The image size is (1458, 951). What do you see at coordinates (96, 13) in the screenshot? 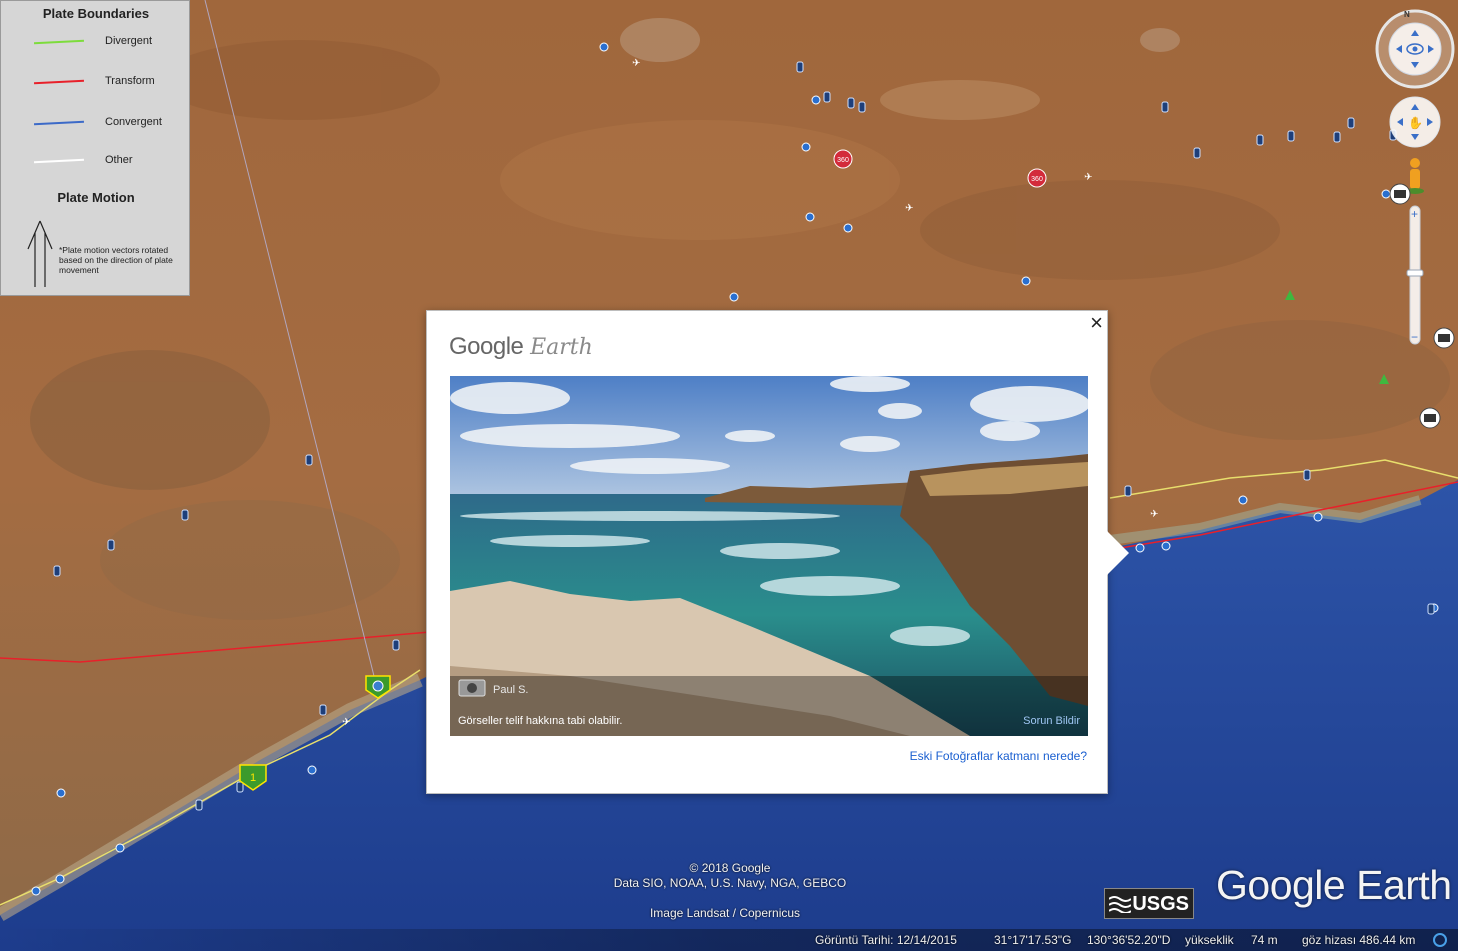
I see `legend-title: Plate Boundaries` at bounding box center [96, 13].